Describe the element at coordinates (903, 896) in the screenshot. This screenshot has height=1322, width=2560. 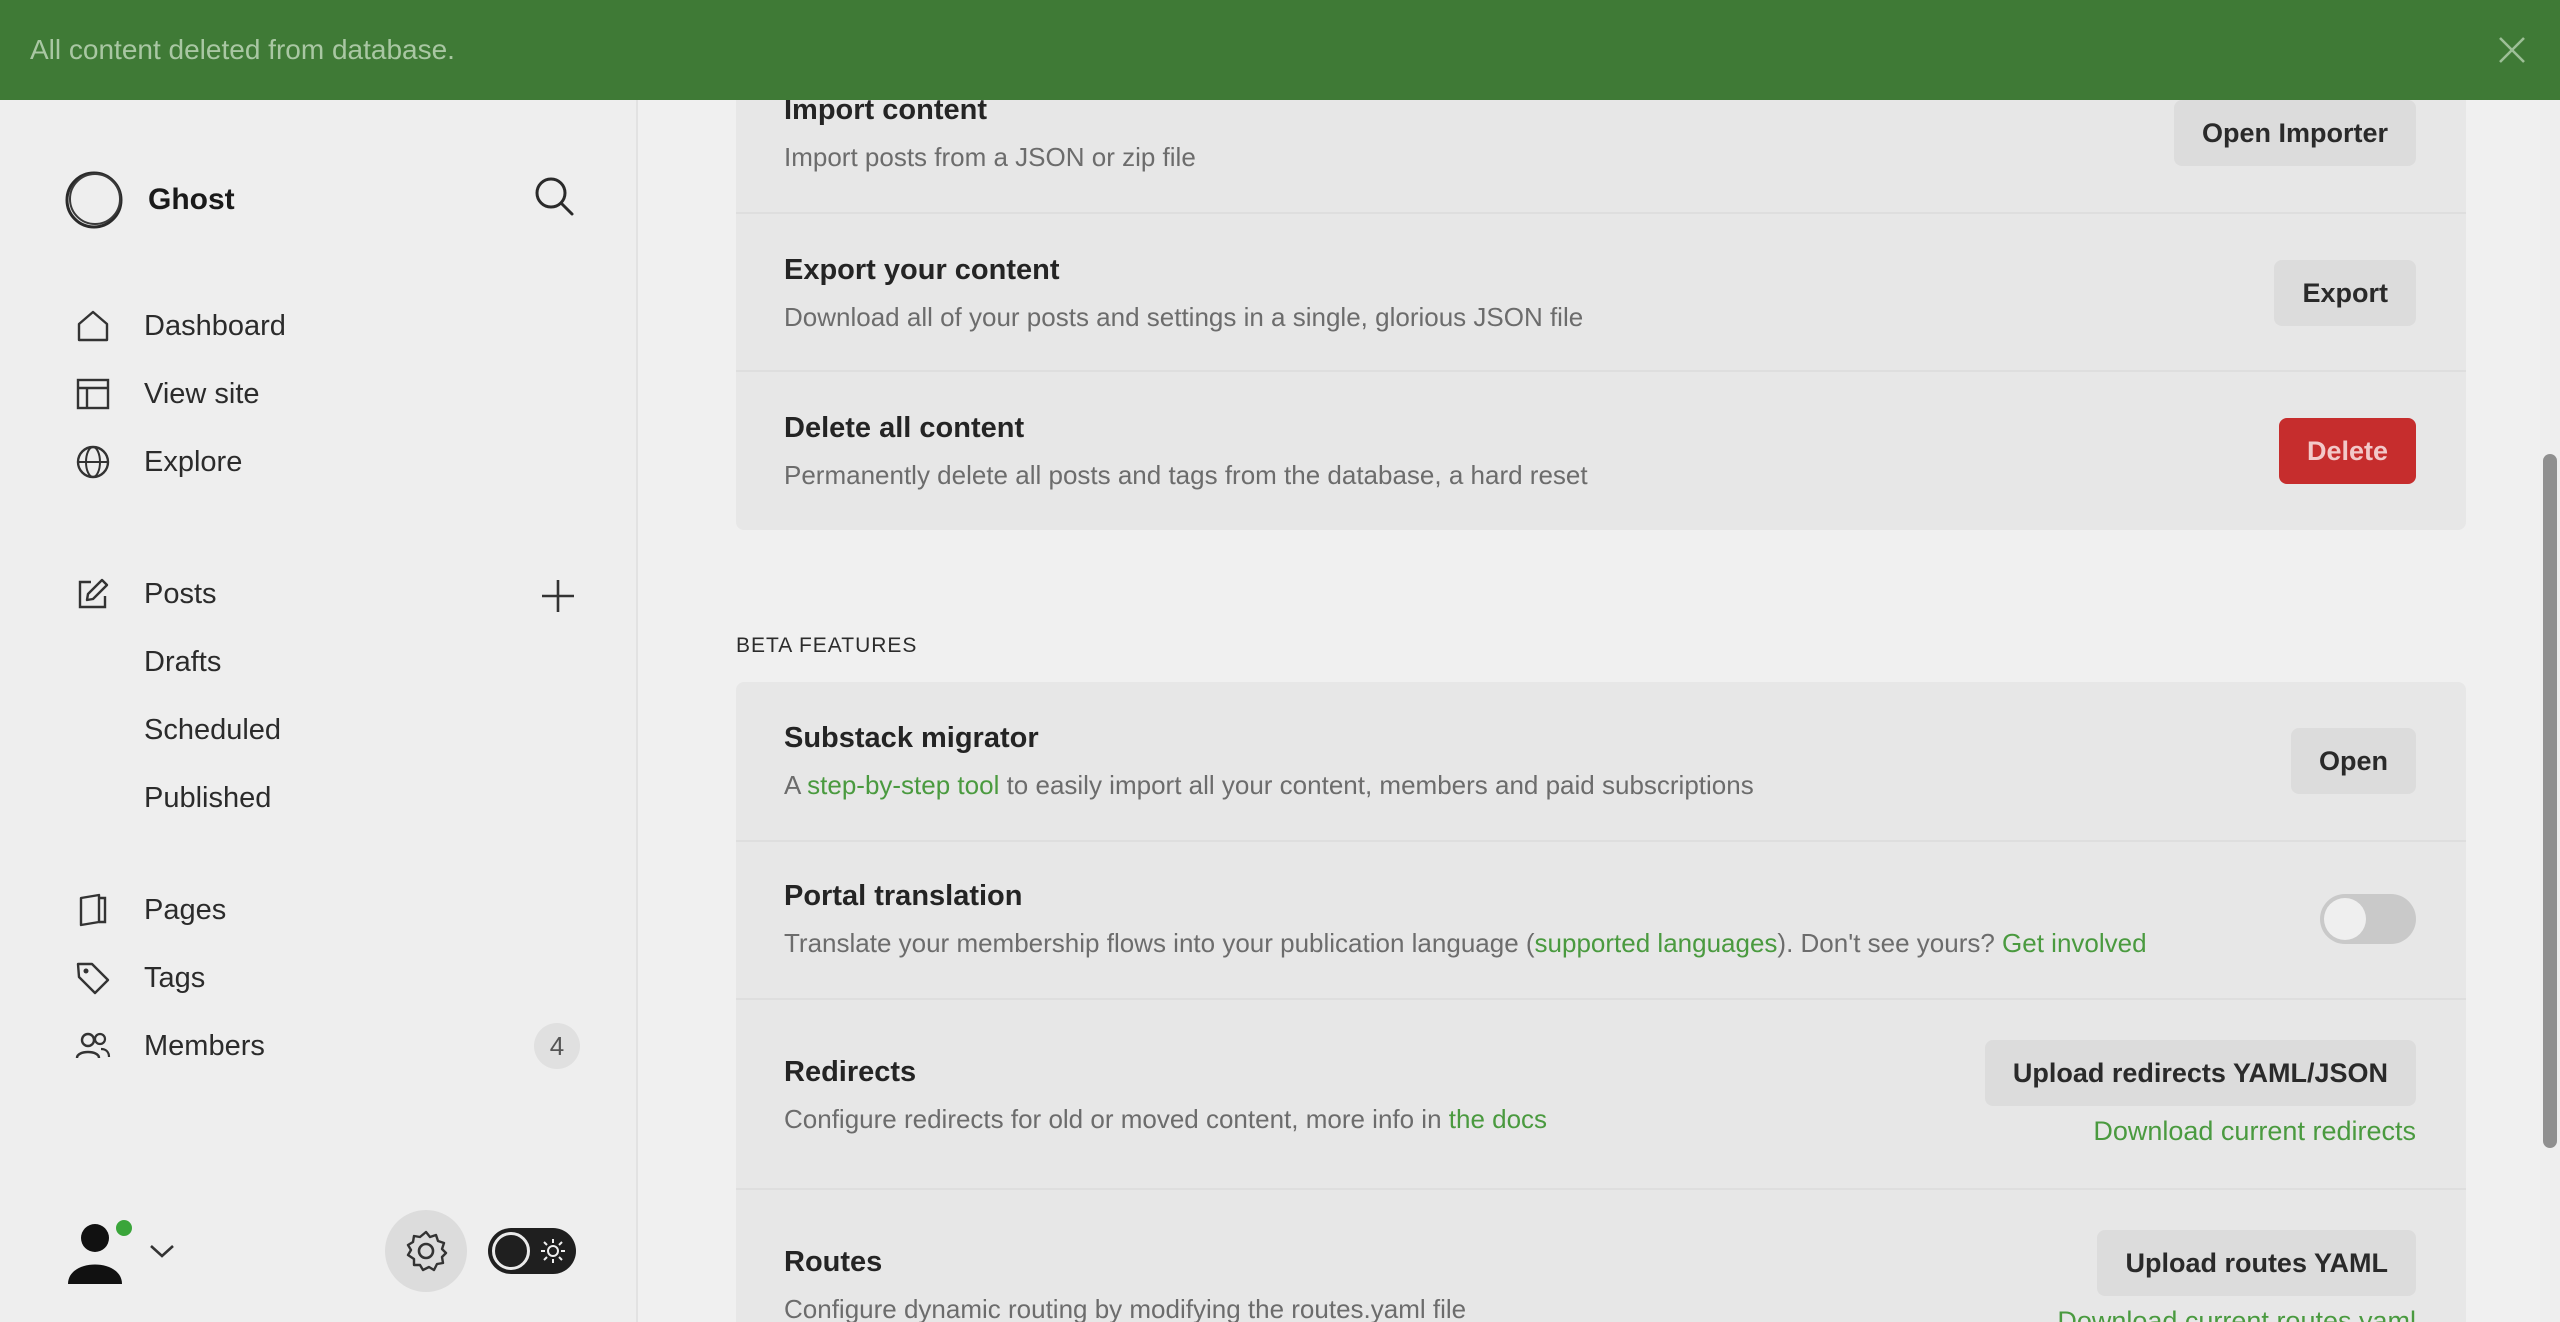
I see `portal-title: Portal translation` at that location.